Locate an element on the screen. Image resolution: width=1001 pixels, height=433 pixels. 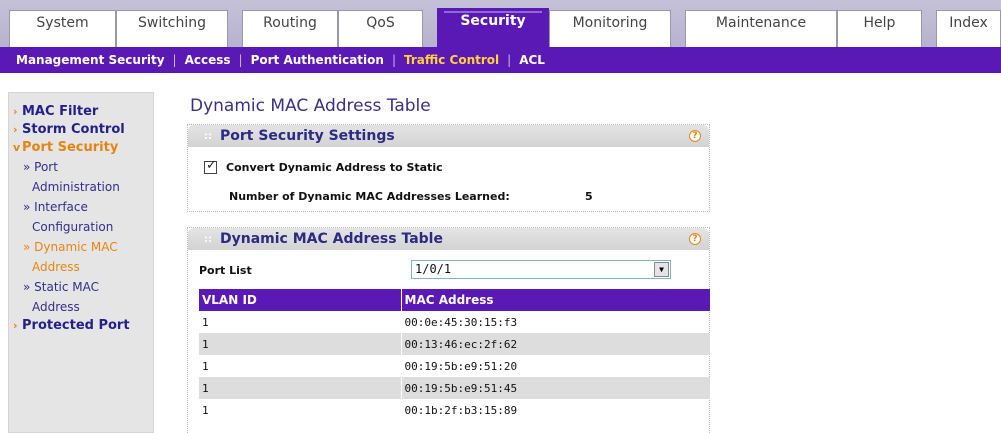
column-header-vlan-id: VLAN ID is located at coordinates (300, 300).